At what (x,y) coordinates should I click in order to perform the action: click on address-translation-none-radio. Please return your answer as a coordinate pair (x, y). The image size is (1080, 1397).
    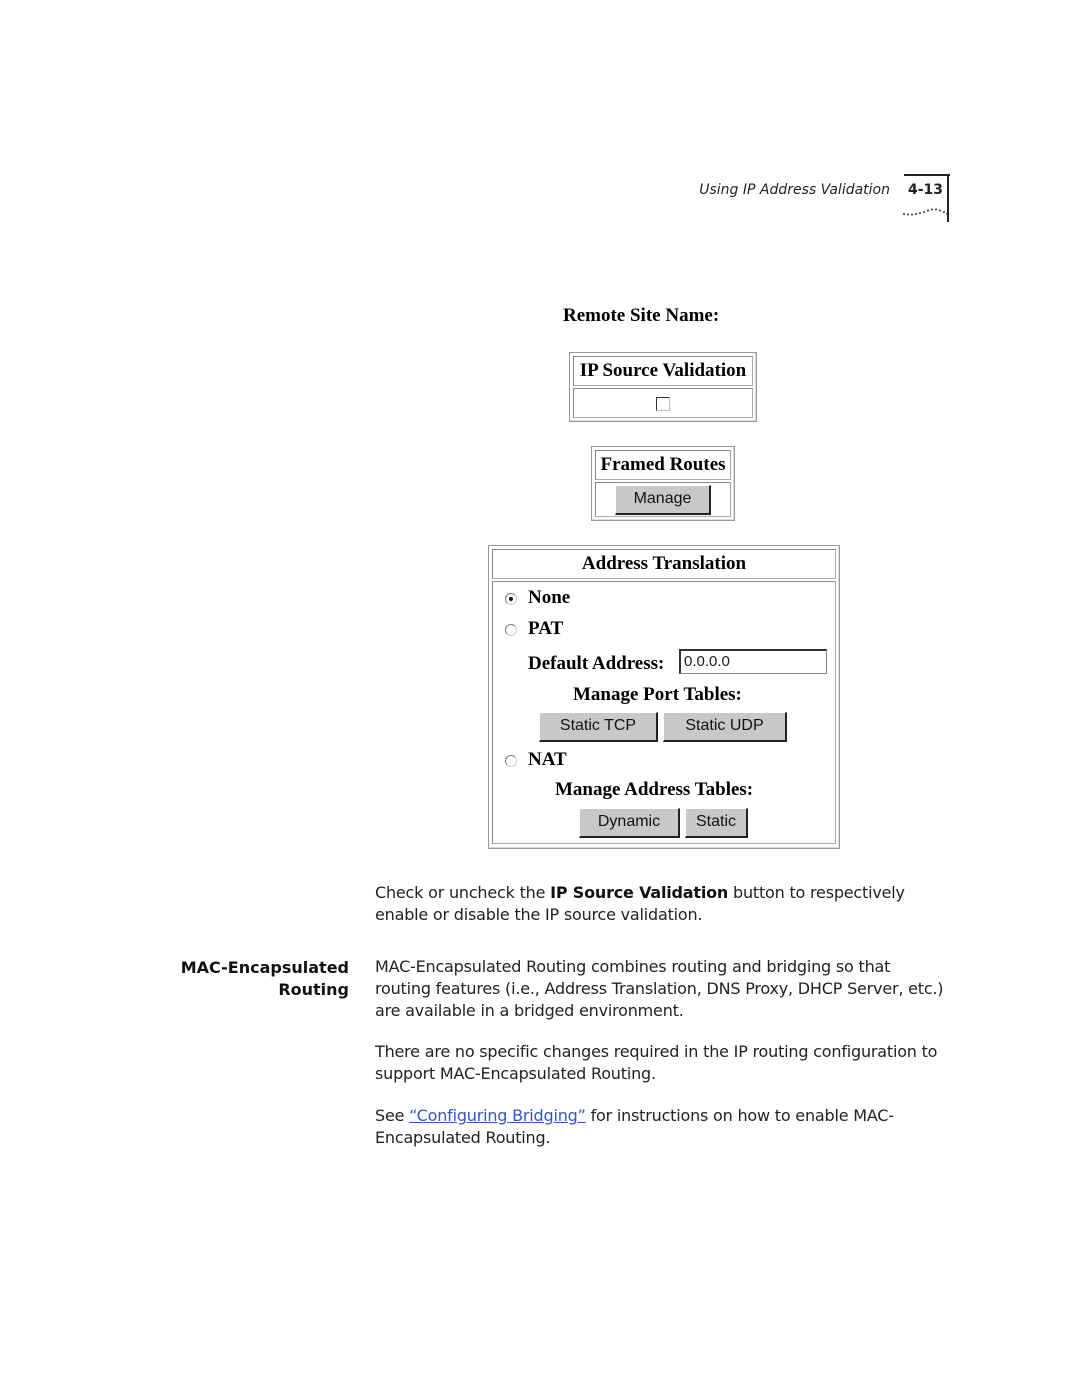
    Looking at the image, I should click on (511, 599).